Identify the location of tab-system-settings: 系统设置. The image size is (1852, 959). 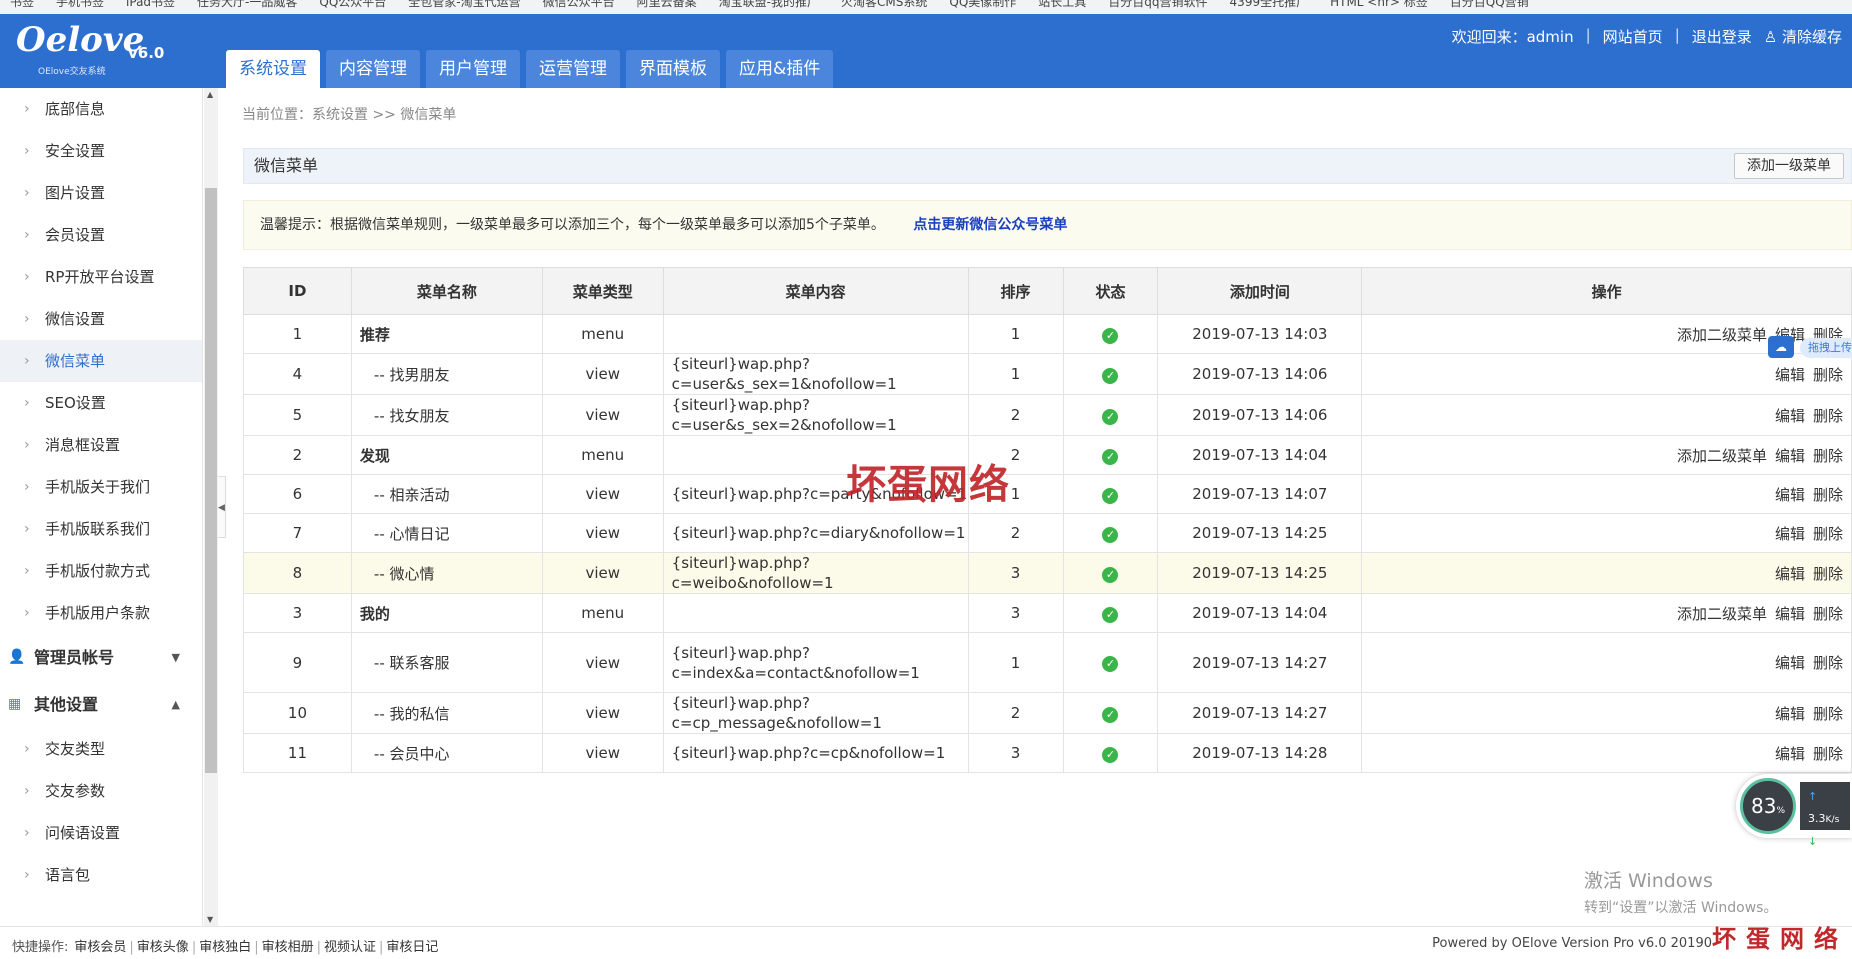
(273, 69).